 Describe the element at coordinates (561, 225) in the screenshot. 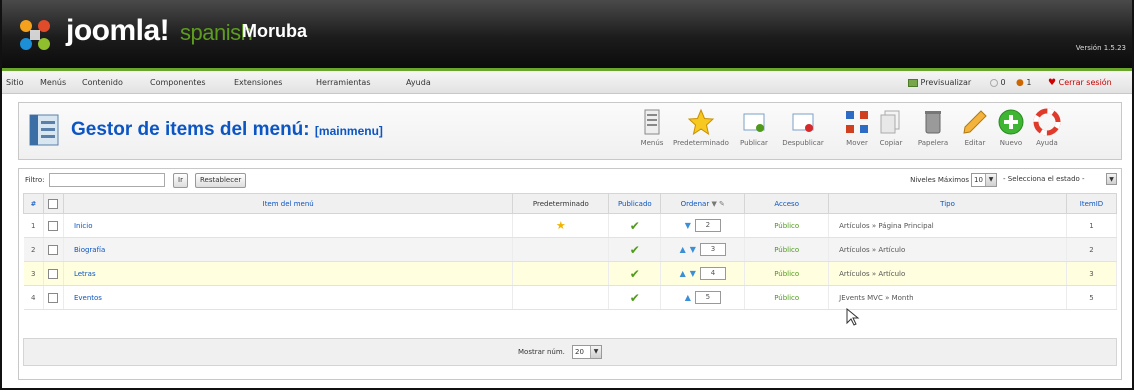

I see `default-star-icon: ★` at that location.